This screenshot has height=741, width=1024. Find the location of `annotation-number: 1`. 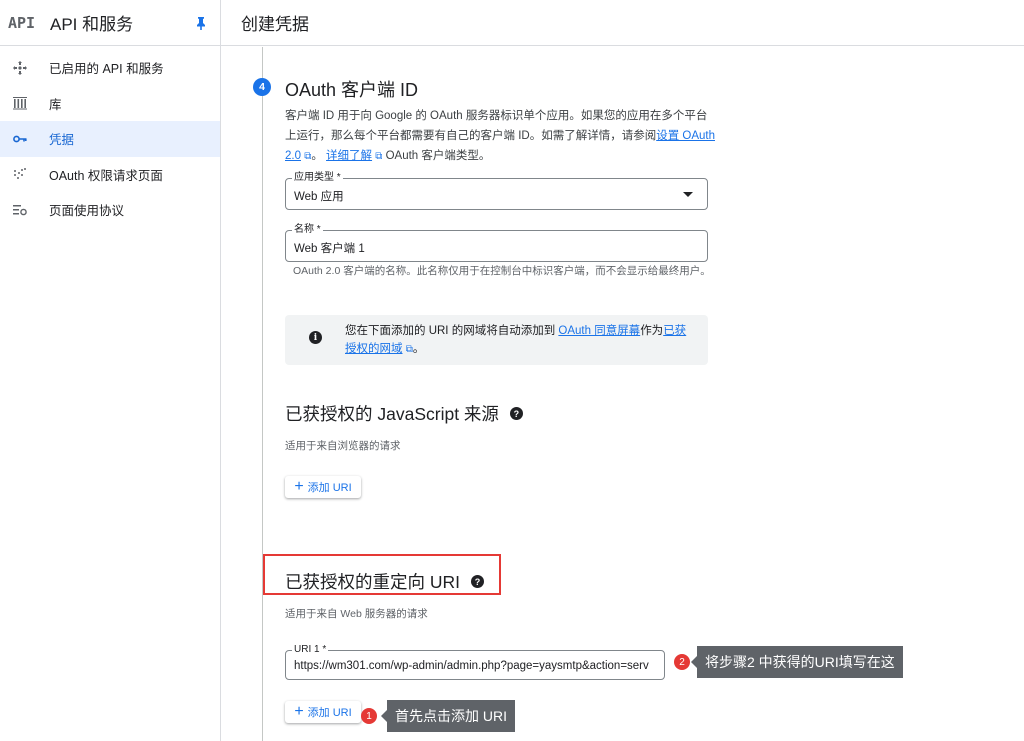

annotation-number: 1 is located at coordinates (369, 716).